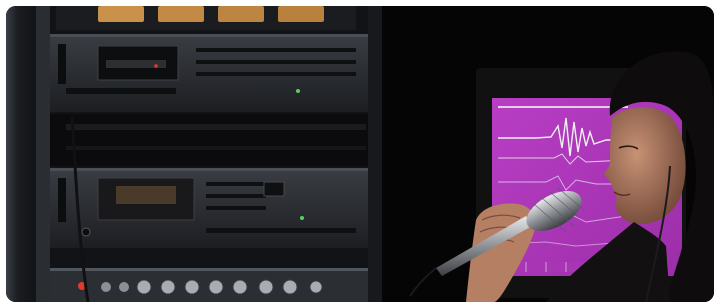 This screenshot has width=720, height=305. I want to click on knob-panel, so click(209, 285).